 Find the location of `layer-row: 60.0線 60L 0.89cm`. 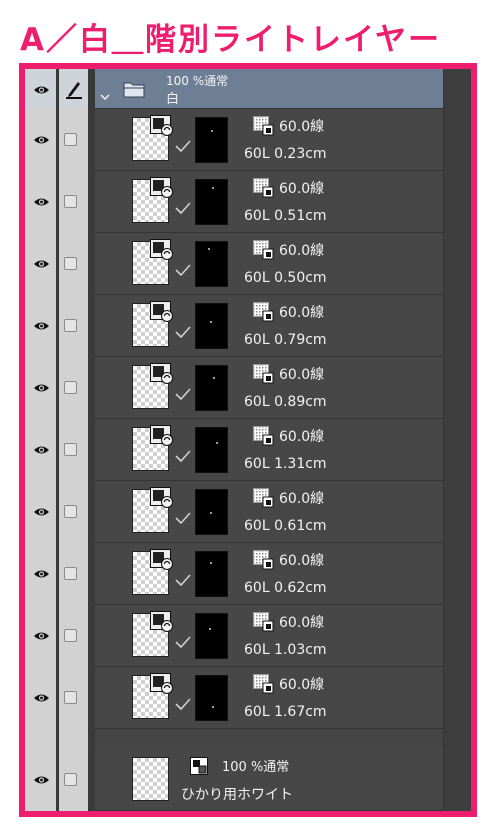

layer-row: 60.0線 60L 0.89cm is located at coordinates (234, 388).